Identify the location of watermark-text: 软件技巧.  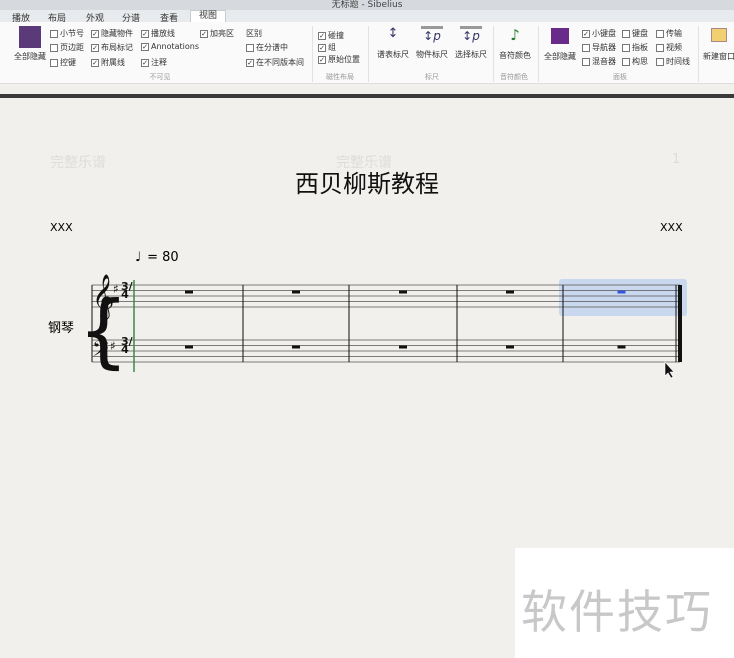
(617, 612).